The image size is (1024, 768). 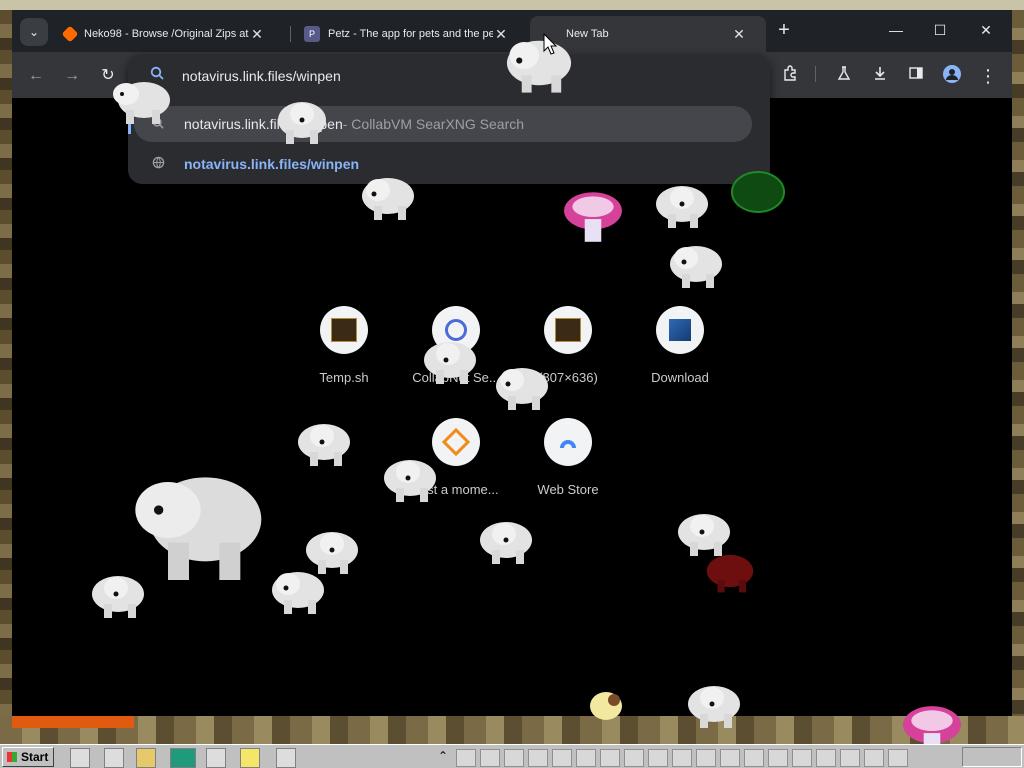 I want to click on chevron-down-icon: ⌄, so click(x=34, y=32).